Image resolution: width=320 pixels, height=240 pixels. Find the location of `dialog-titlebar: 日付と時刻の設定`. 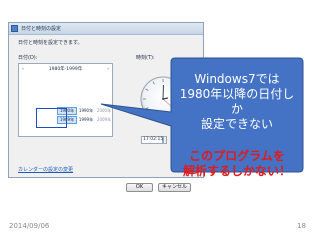

dialog-titlebar: 日付と時刻の設定 is located at coordinates (106, 29).